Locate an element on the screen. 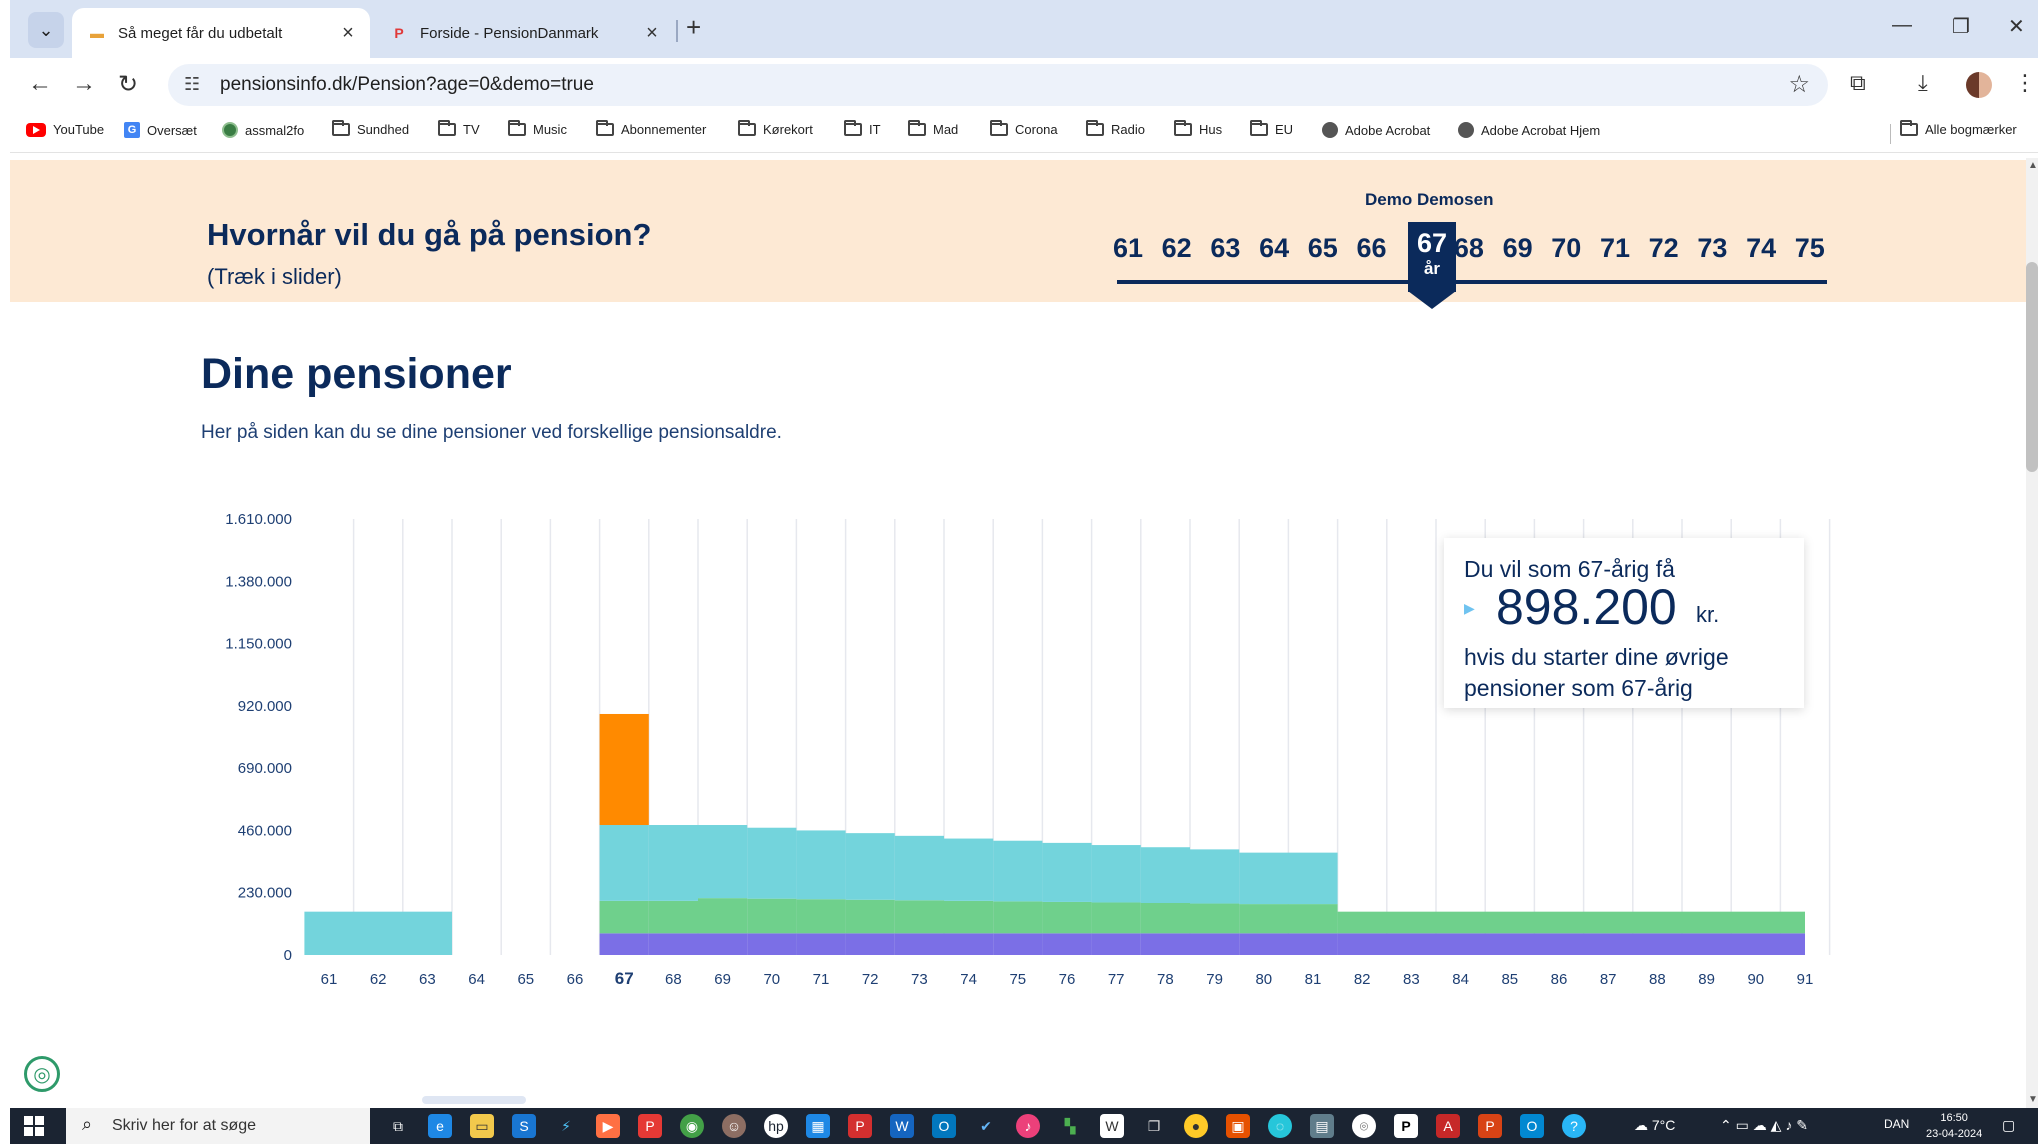 The width and height of the screenshot is (2038, 1144). restore-icon: ❐ is located at coordinates (1961, 26).